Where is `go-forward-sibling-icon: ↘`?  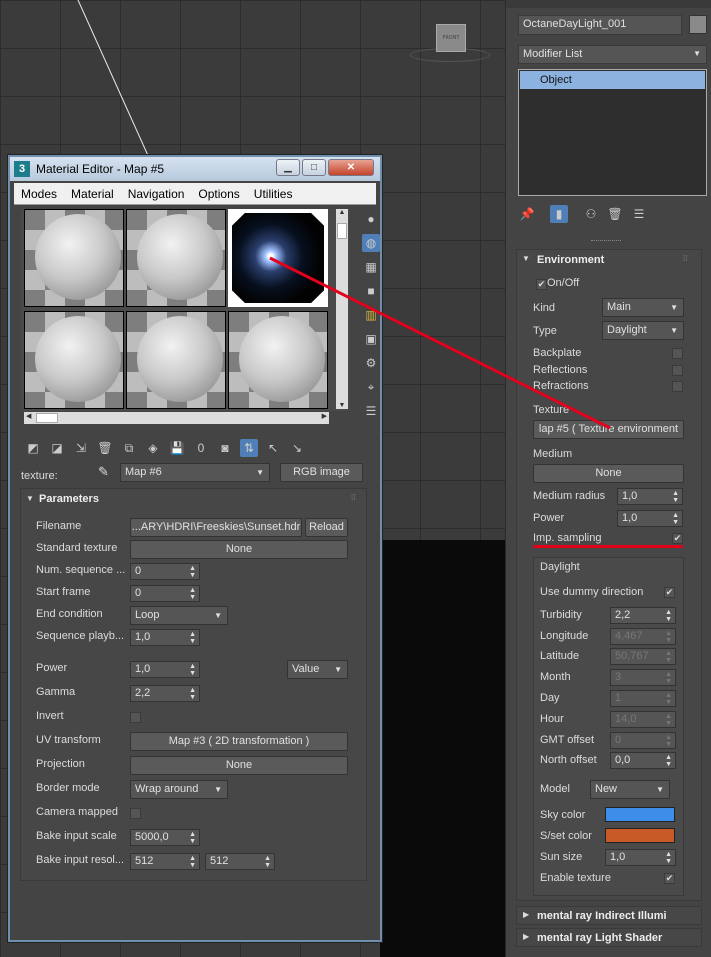
go-forward-sibling-icon: ↘ is located at coordinates (297, 448).